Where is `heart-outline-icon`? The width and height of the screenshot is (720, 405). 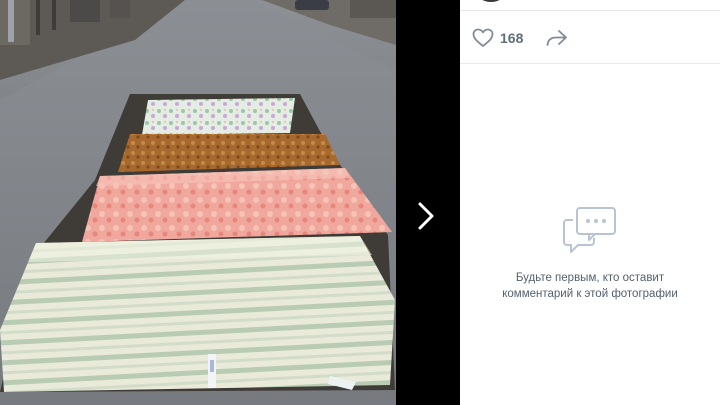
heart-outline-icon is located at coordinates (483, 37).